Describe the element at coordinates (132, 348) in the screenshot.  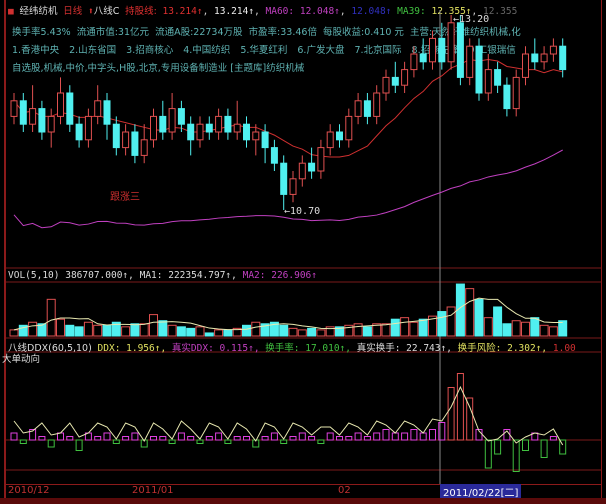
I see `ddx-value: DDX: 1.956↑,` at that location.